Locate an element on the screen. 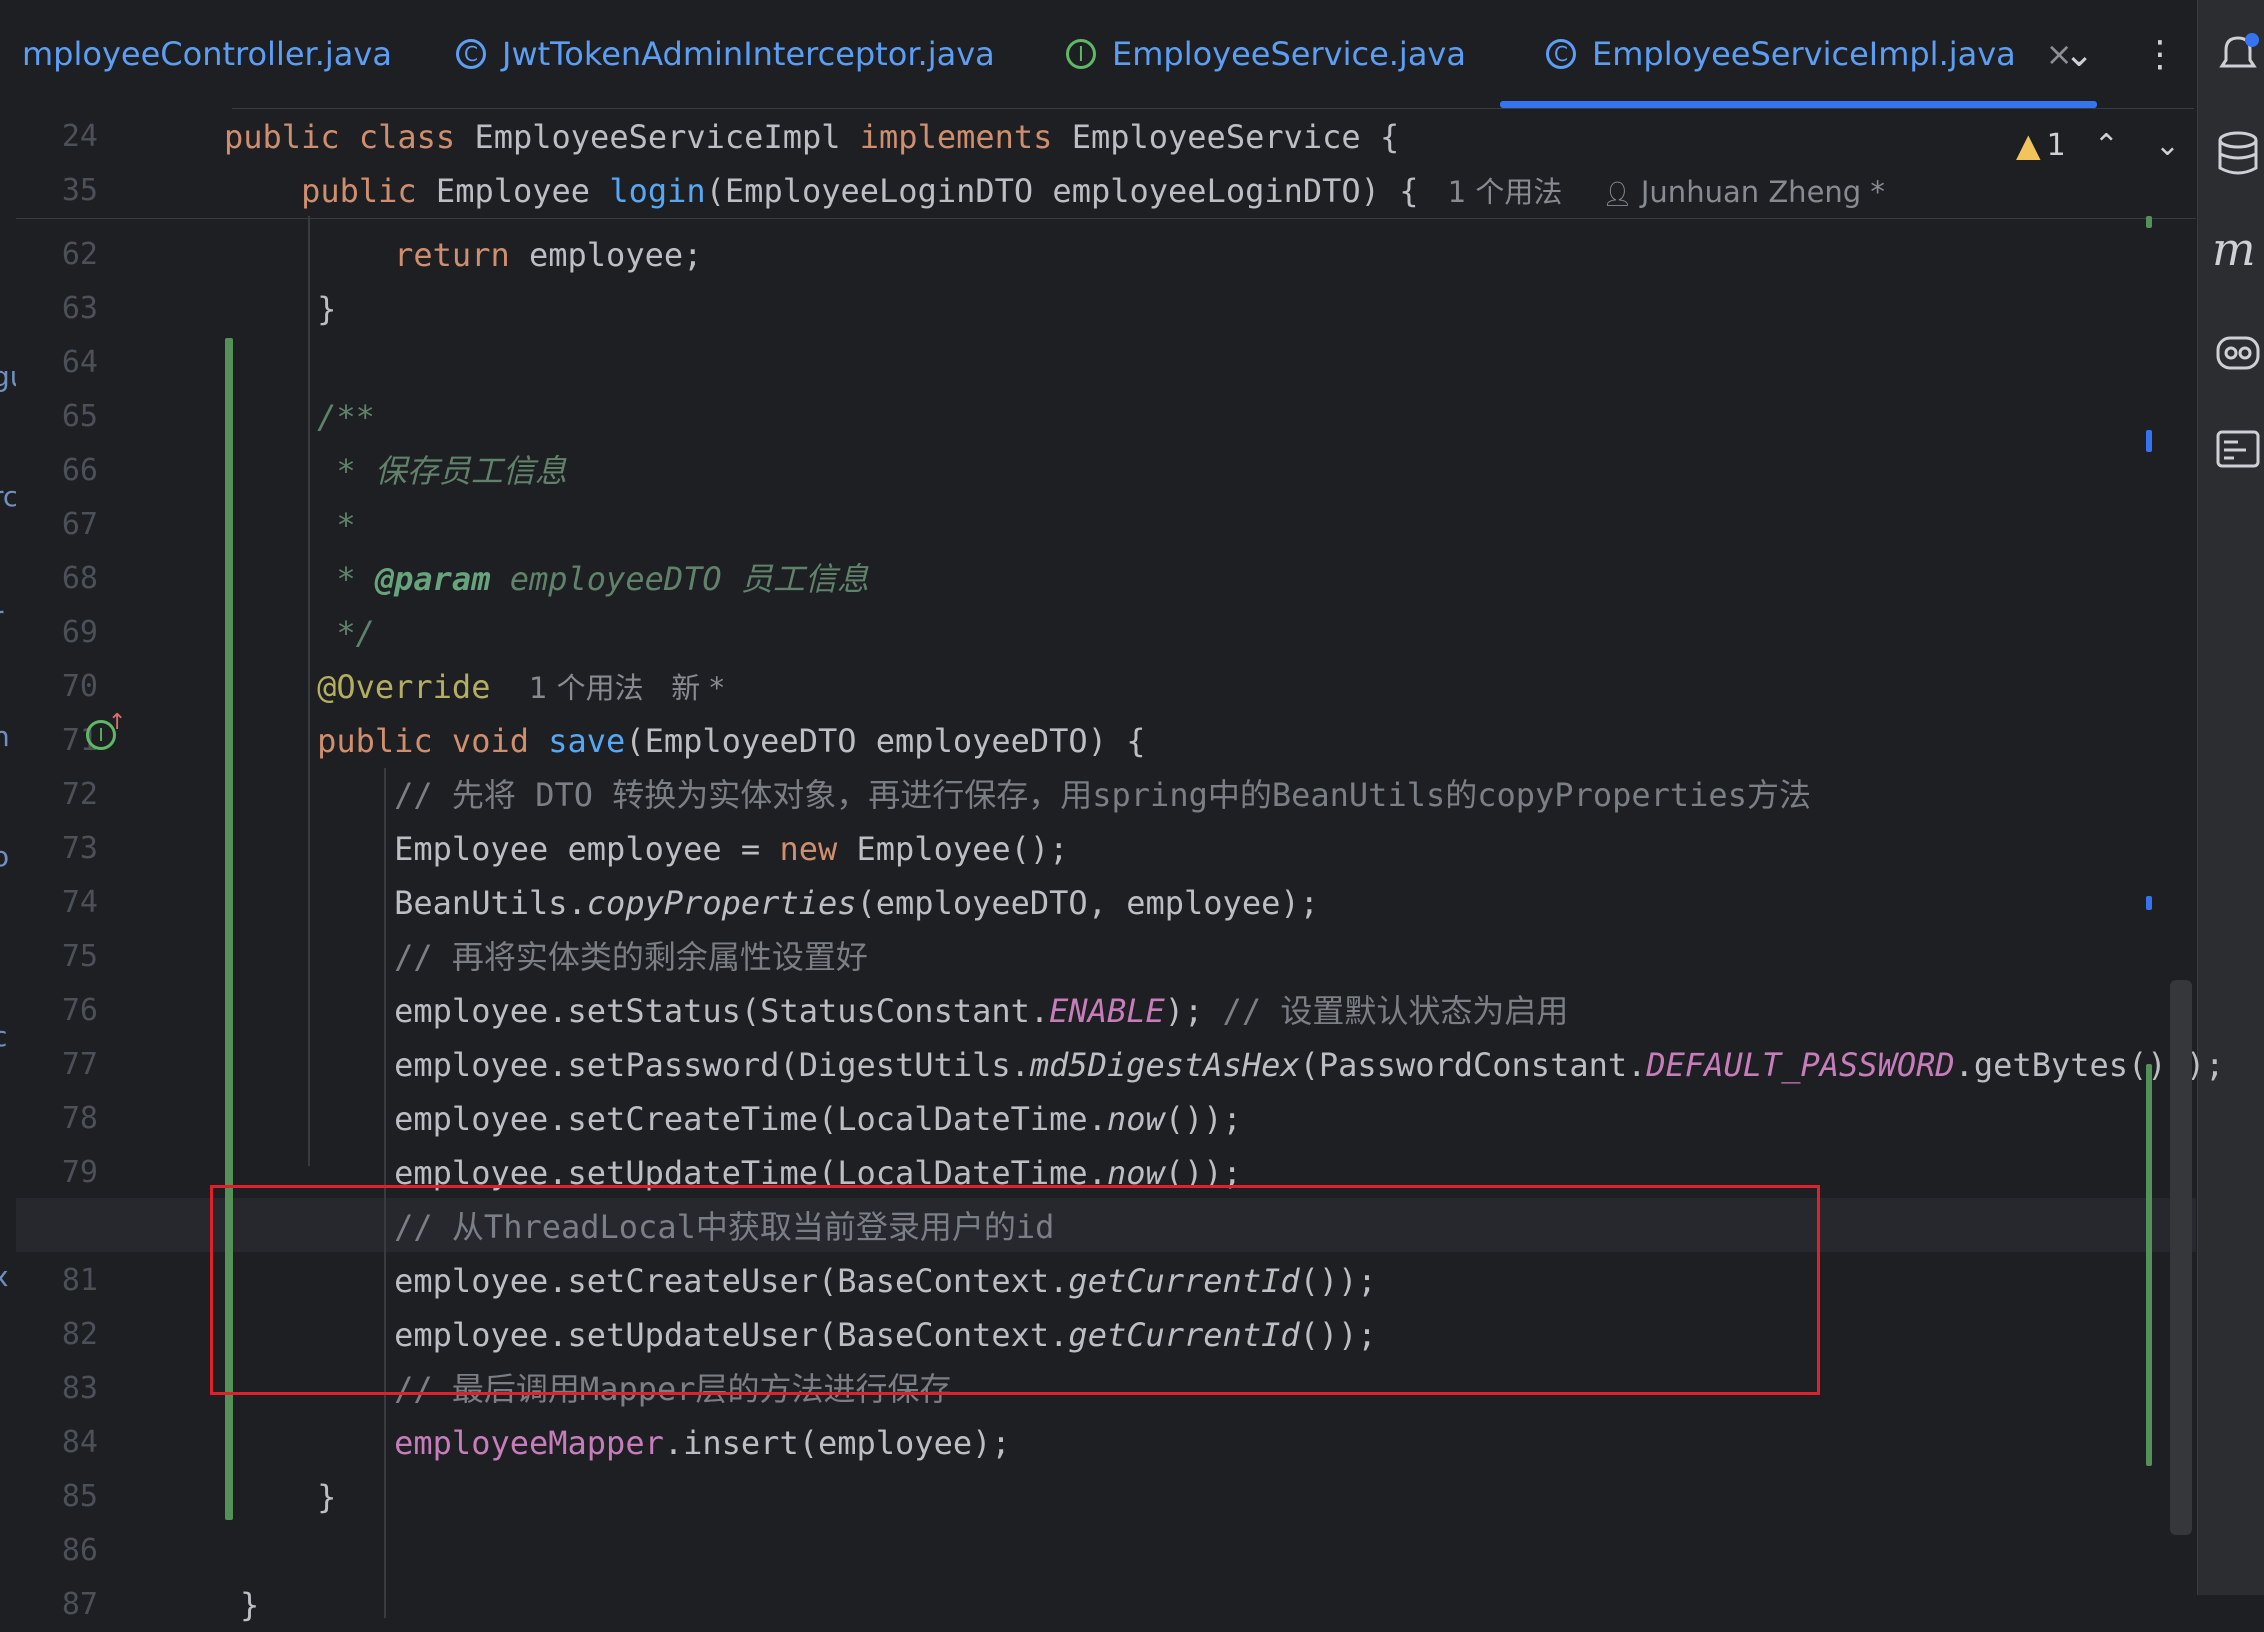 The image size is (2264, 1632). line-number: 79 is located at coordinates (79, 1172).